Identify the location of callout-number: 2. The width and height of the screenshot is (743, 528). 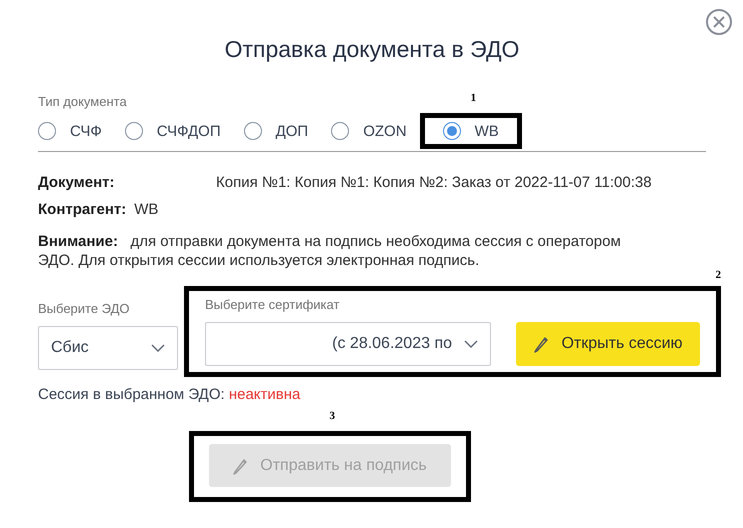
(718, 275).